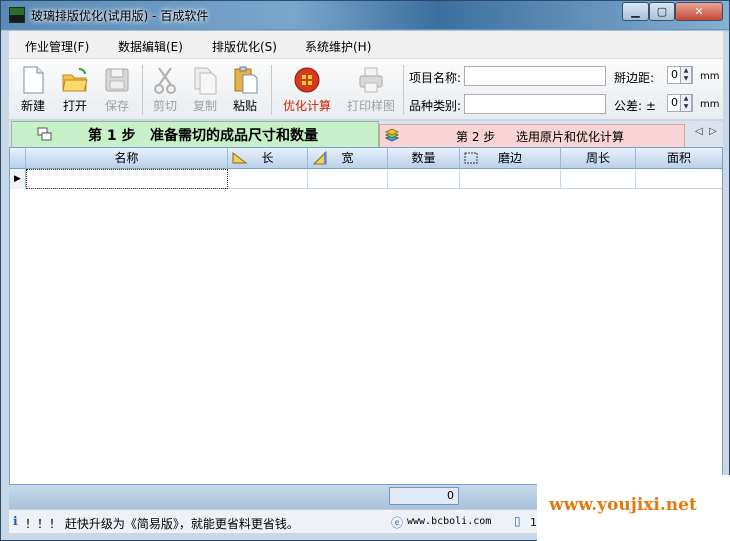 The width and height of the screenshot is (730, 541). I want to click on copy-icon, so click(205, 81).